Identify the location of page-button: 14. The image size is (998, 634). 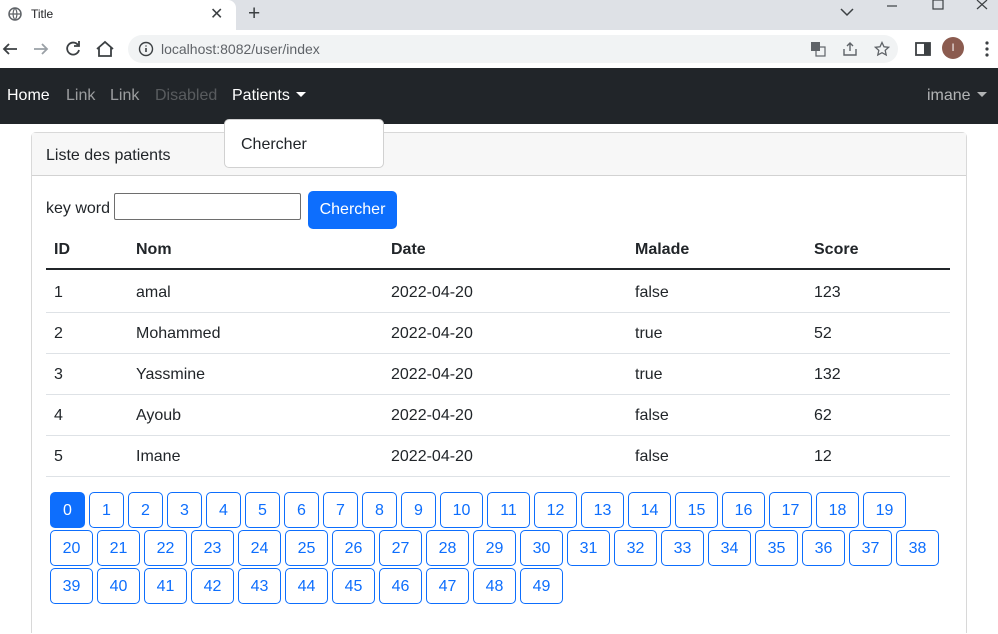
(649, 510).